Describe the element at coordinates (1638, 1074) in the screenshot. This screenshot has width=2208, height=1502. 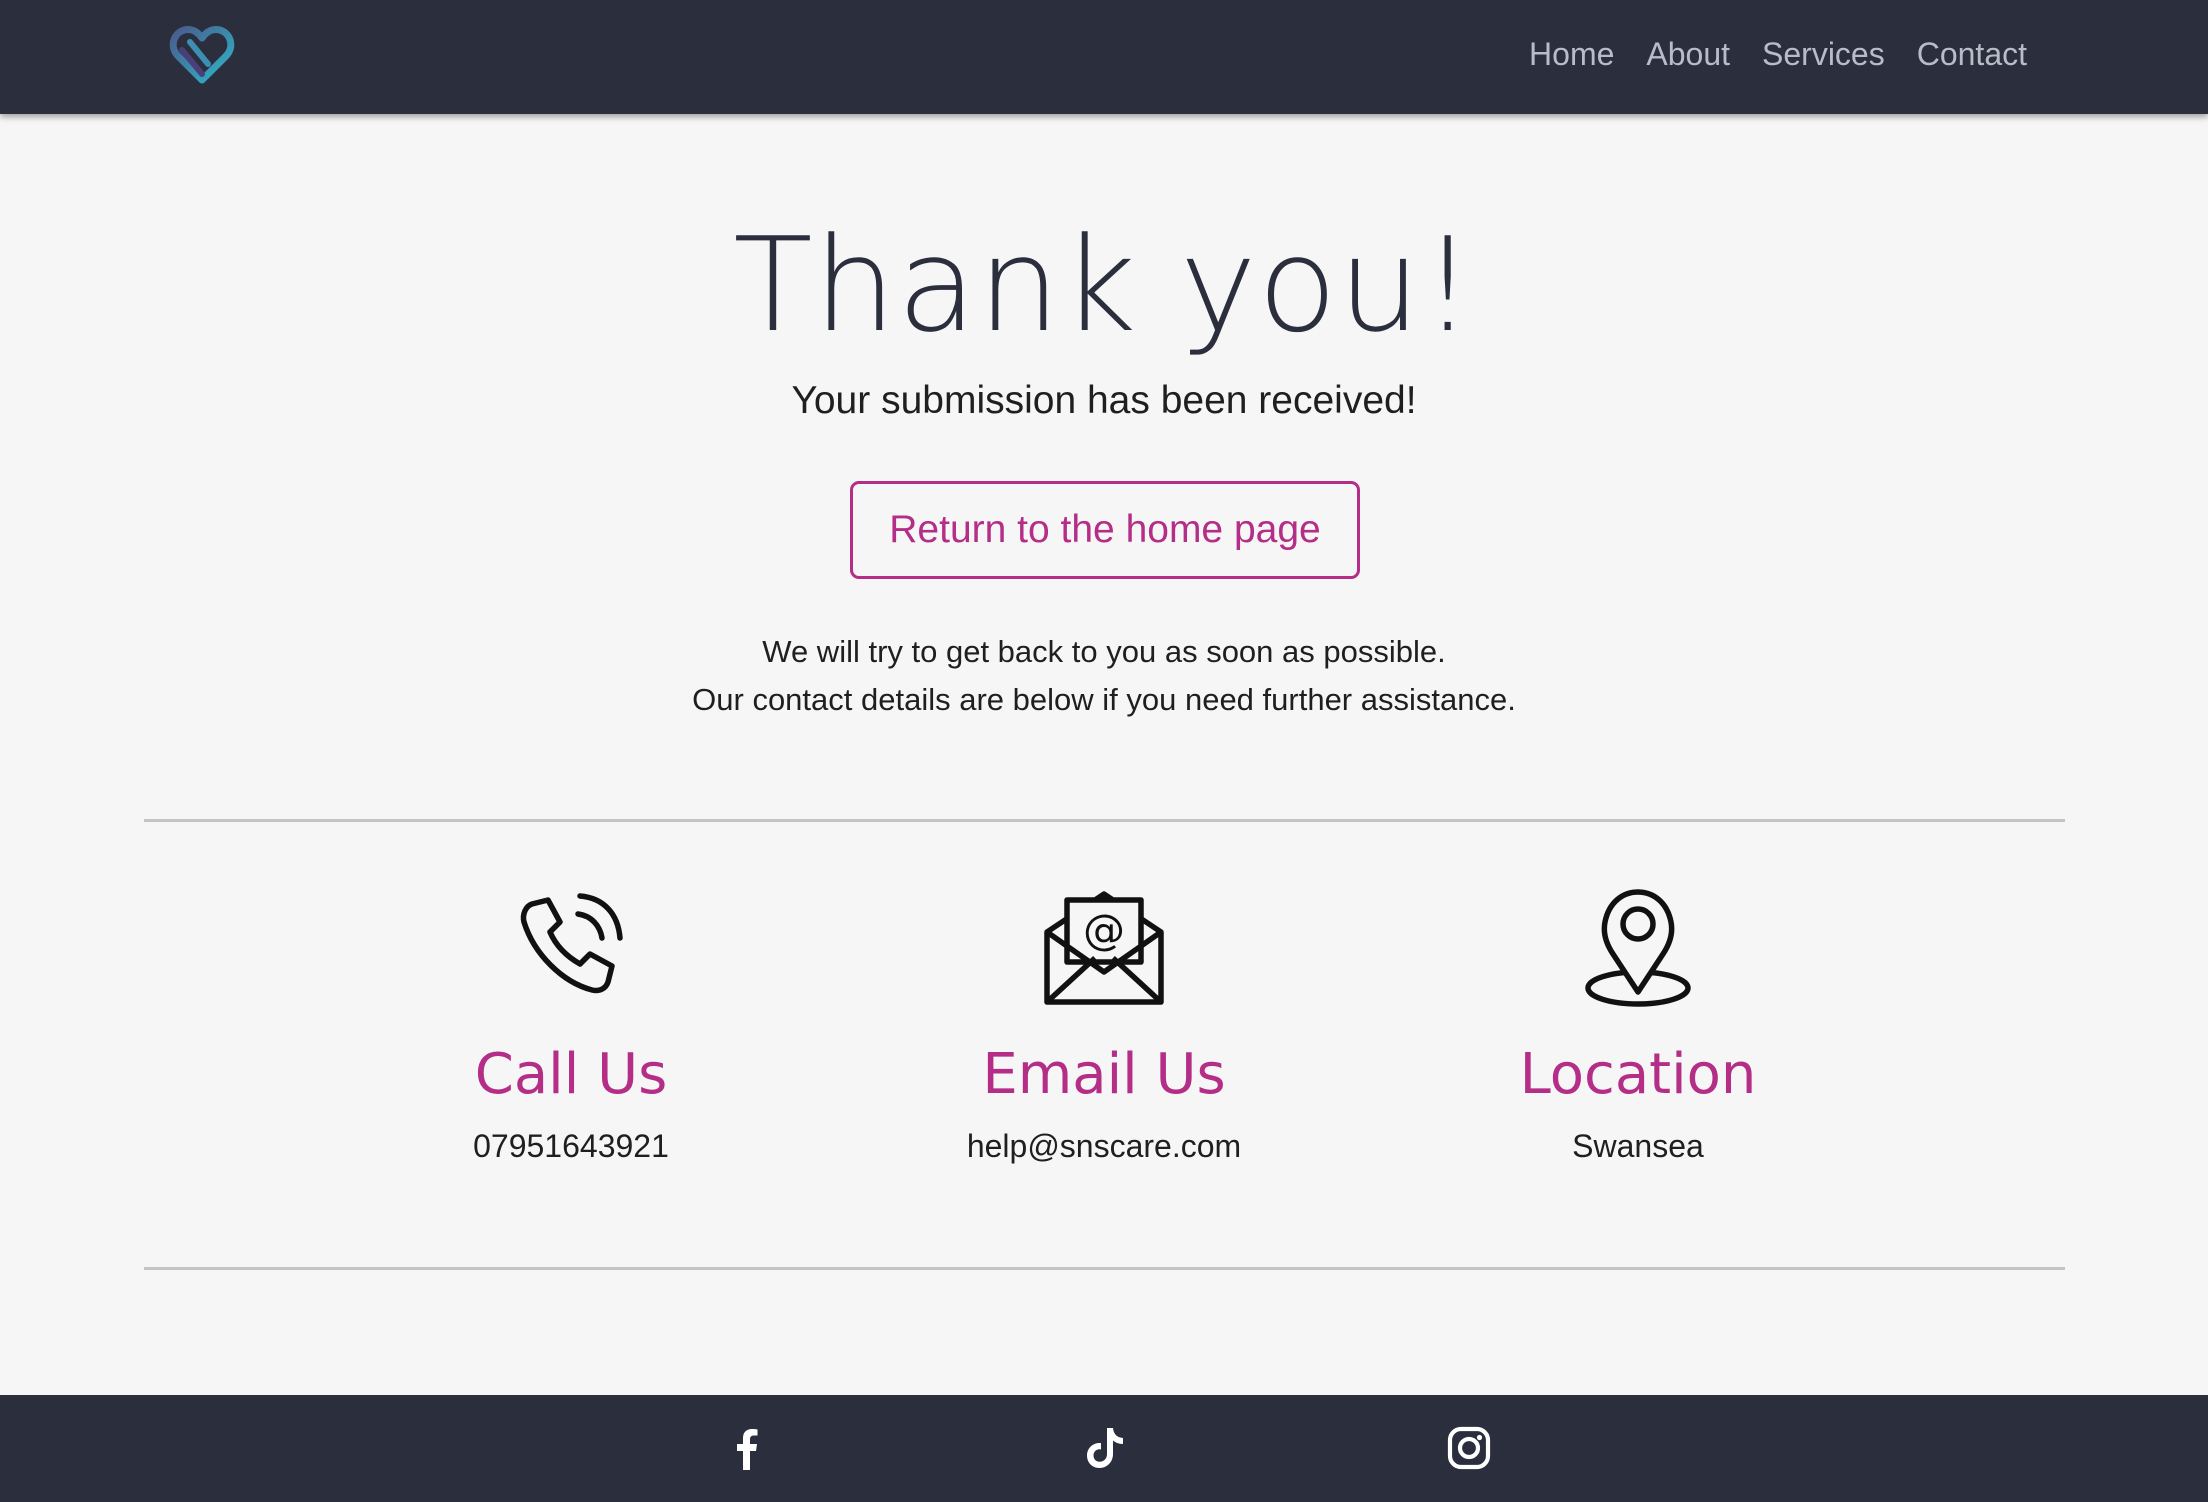
I see `location-heading: Location` at that location.